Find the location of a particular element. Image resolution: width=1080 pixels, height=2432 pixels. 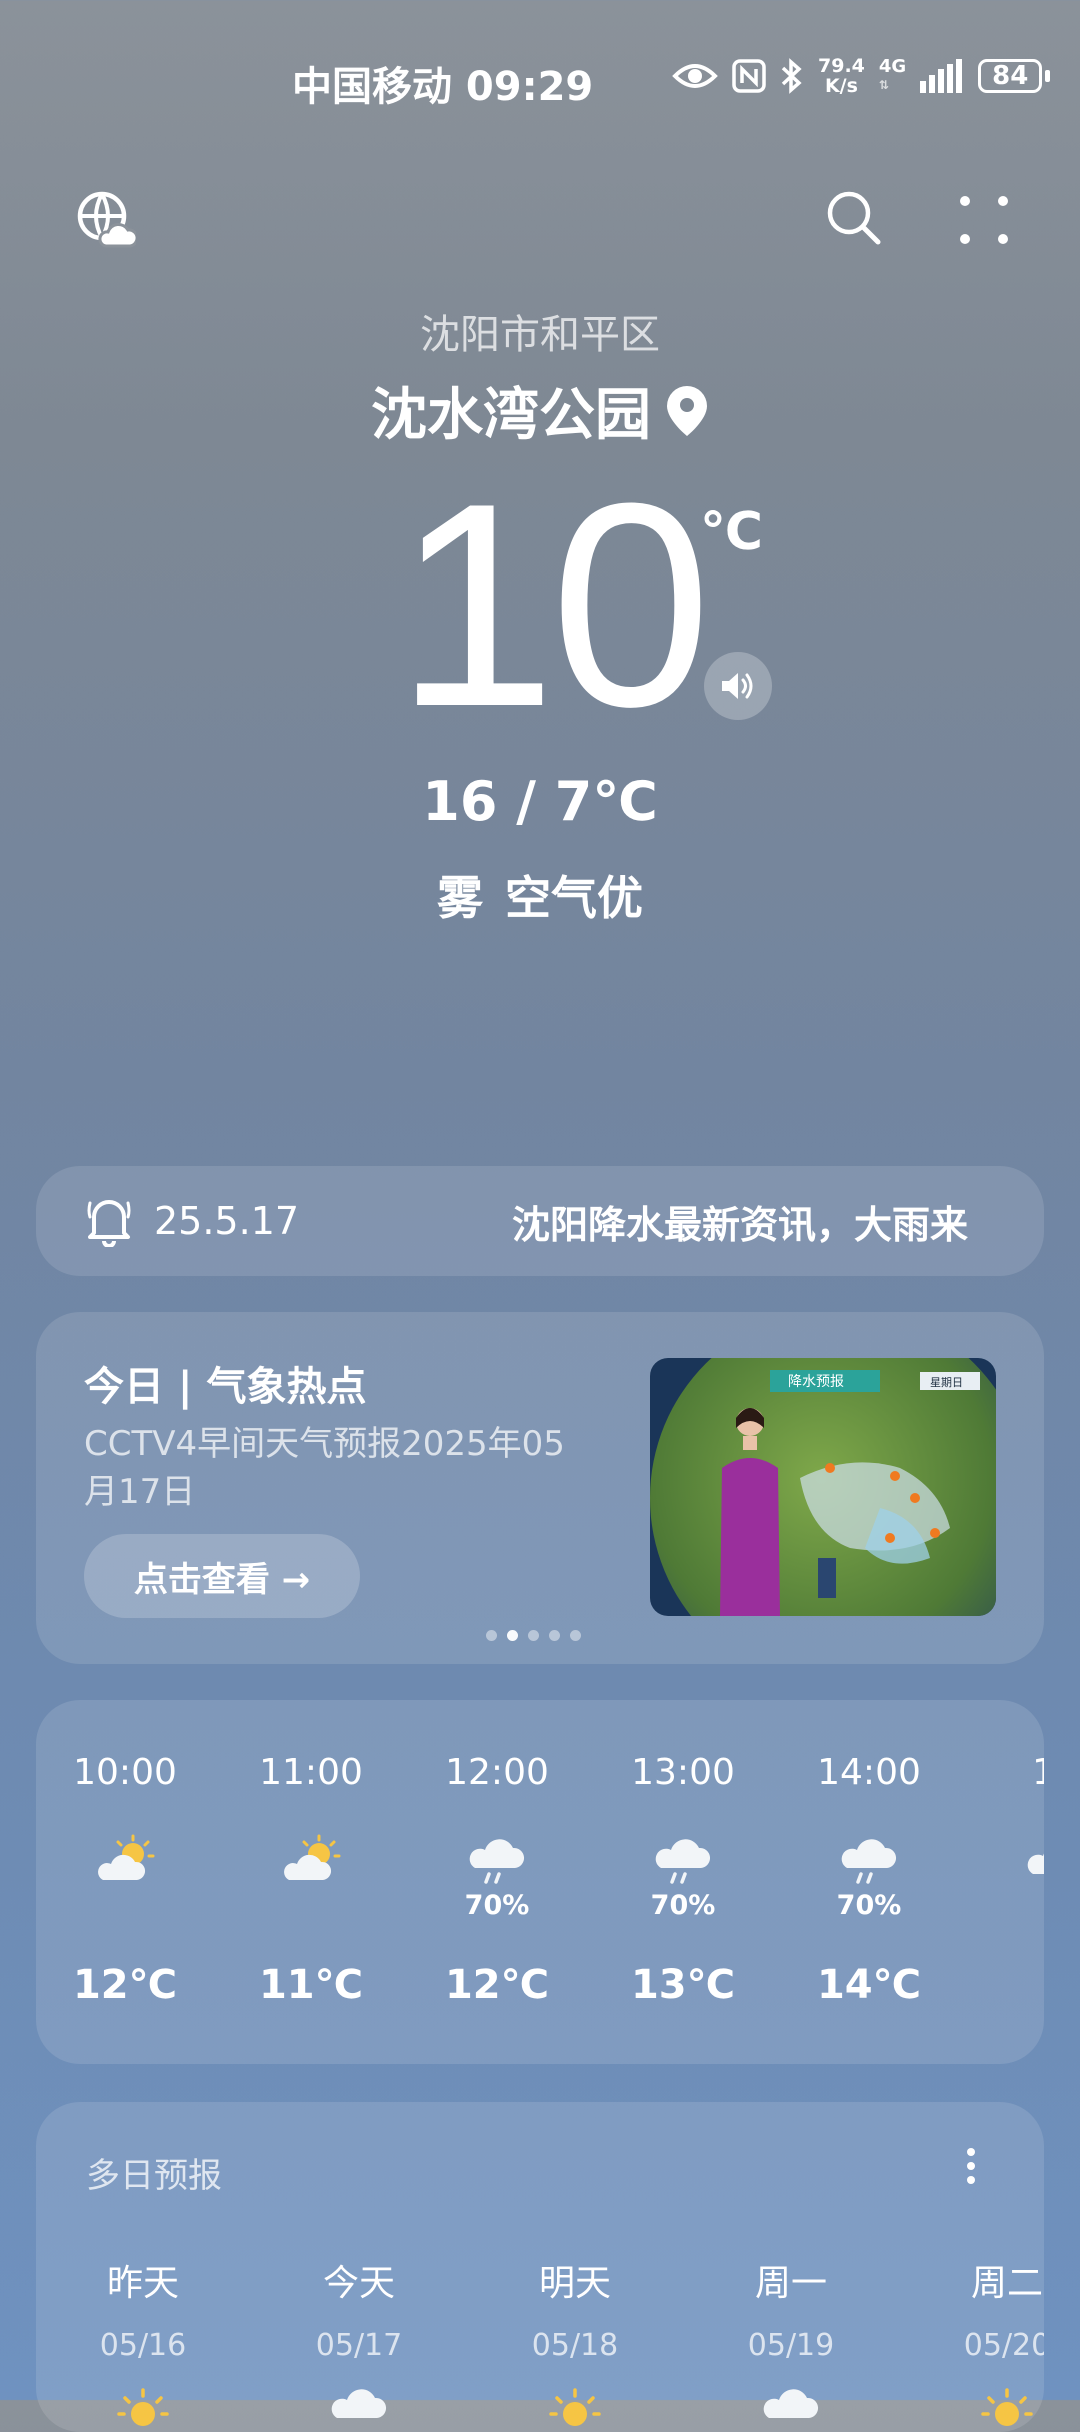

hour-time: 12:00 is located at coordinates (497, 1772).